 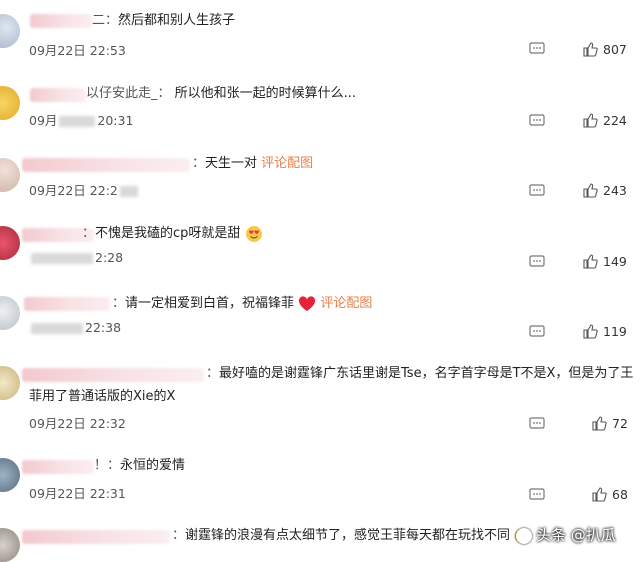 What do you see at coordinates (140, 465) in the screenshot?
I see `comment-text: ！：永恒的爱情` at bounding box center [140, 465].